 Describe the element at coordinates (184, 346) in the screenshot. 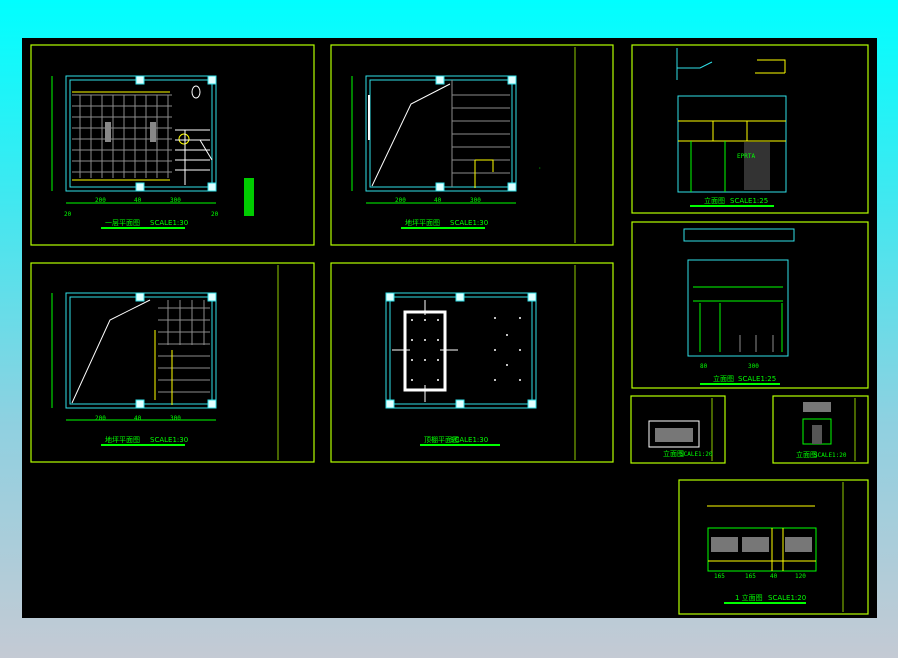

I see `tile-grid` at that location.